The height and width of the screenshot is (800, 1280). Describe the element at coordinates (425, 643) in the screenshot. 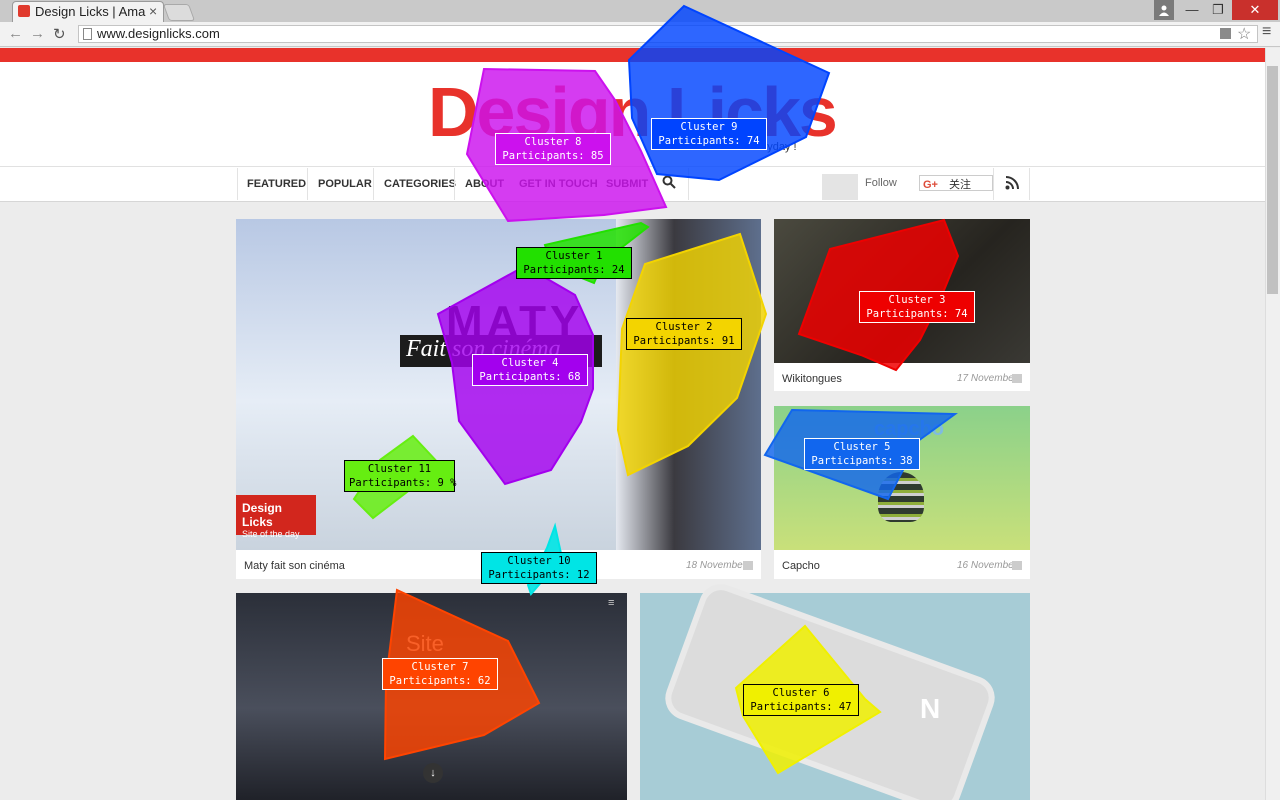

I see `site-text: Site` at that location.